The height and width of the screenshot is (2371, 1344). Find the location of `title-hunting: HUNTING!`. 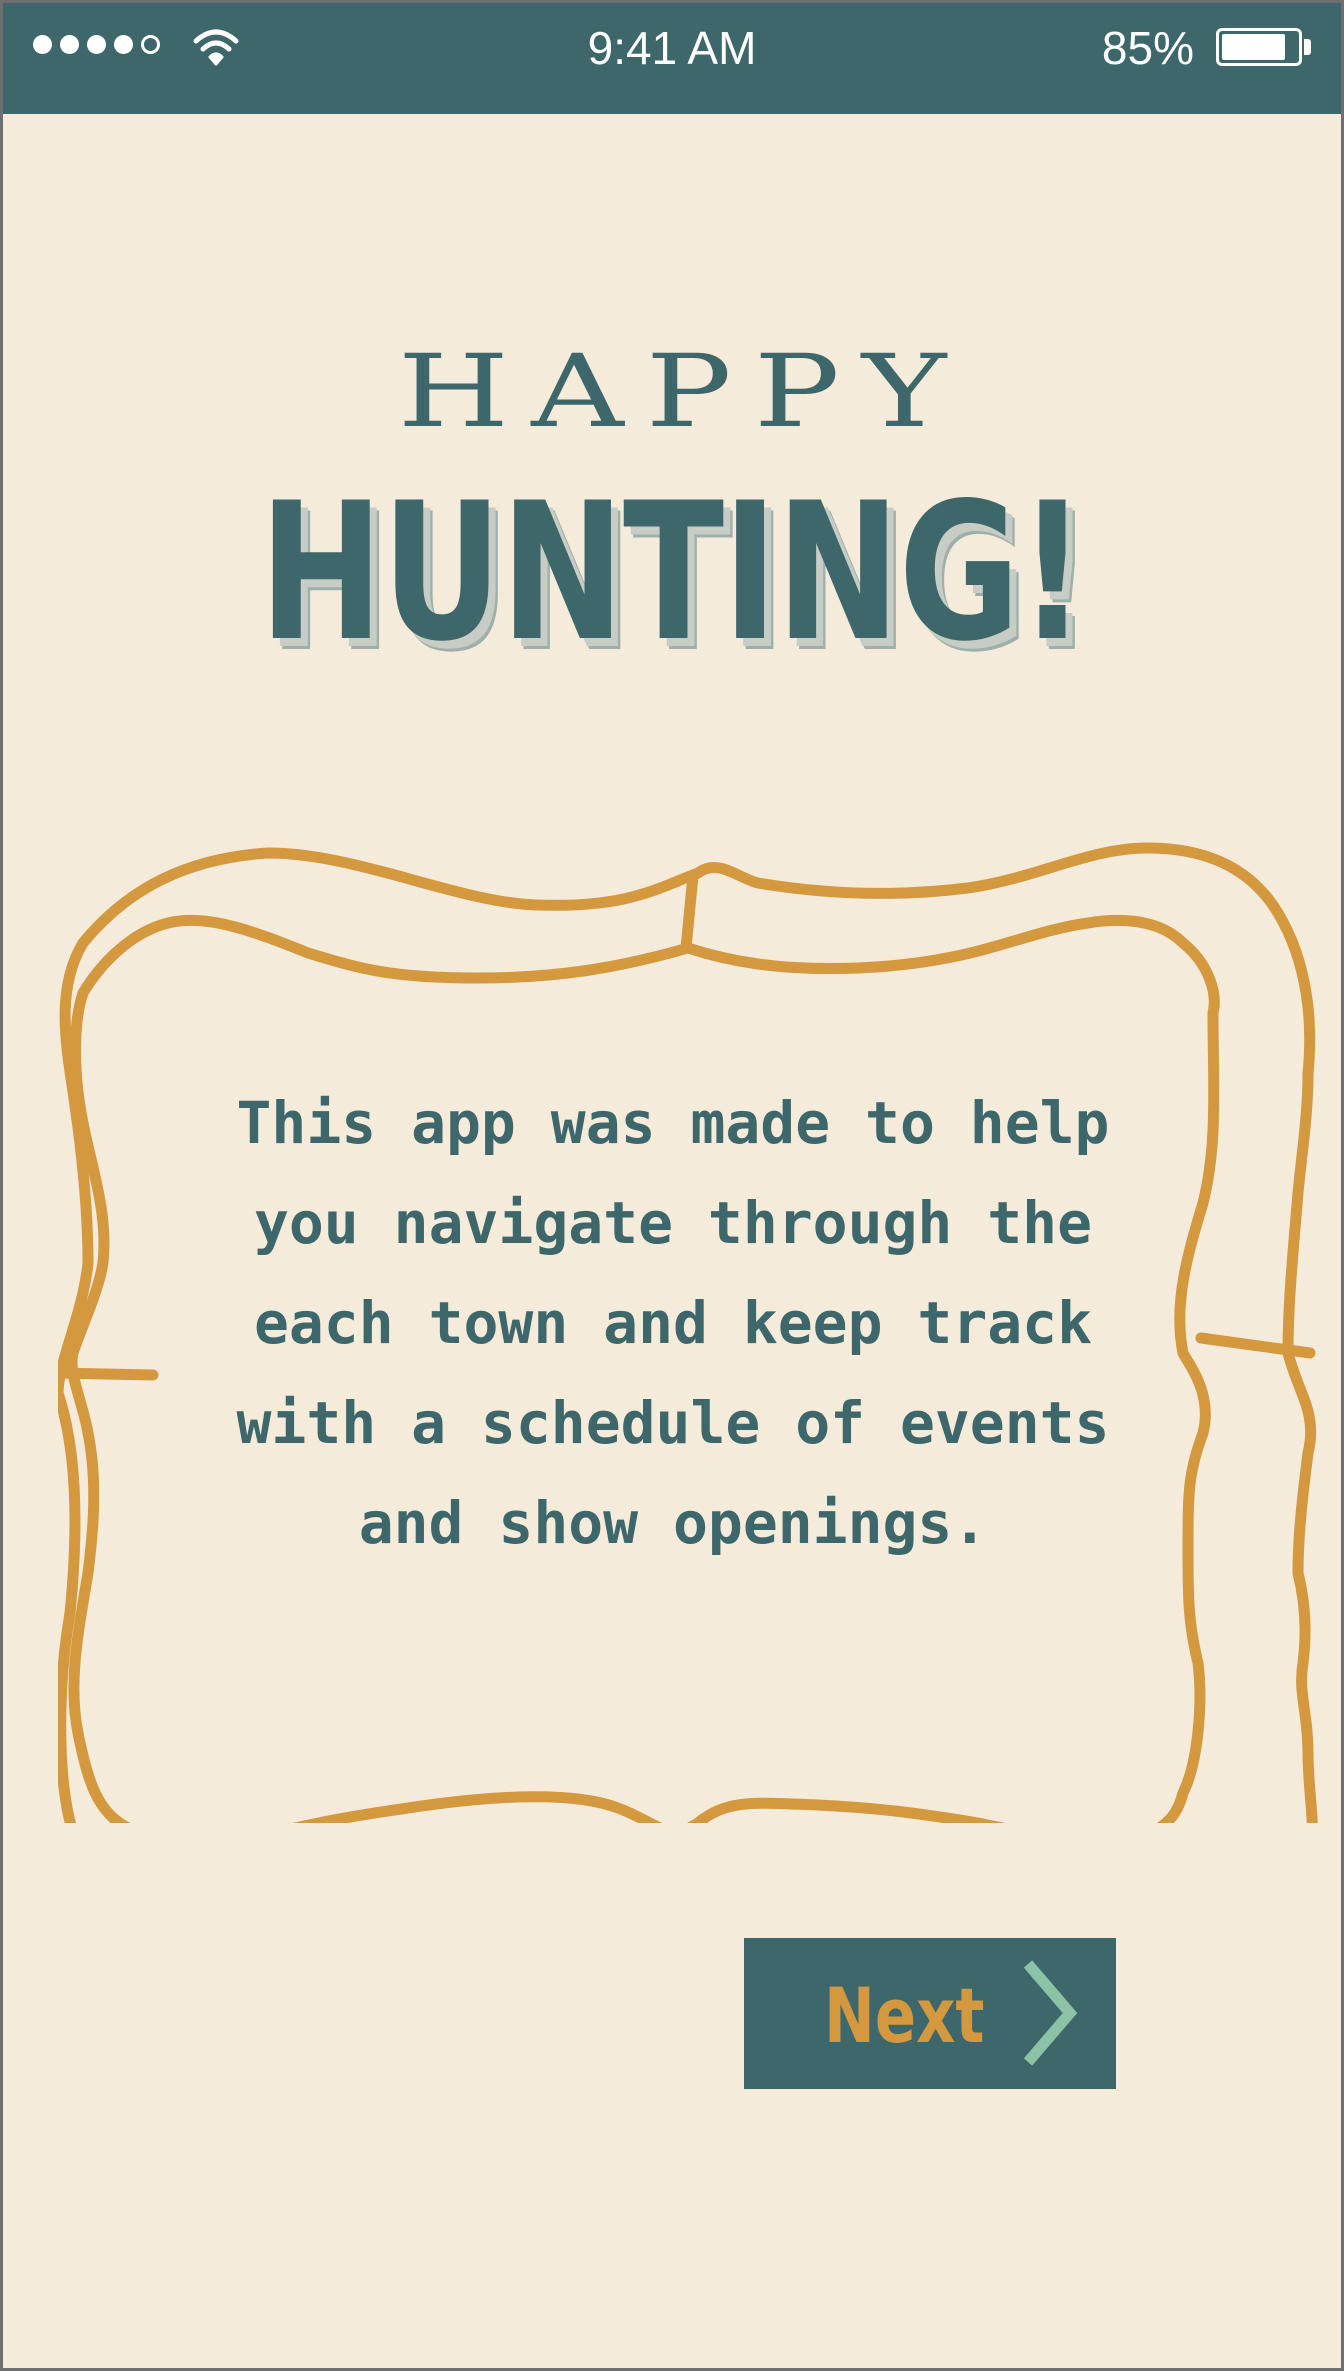

title-hunting: HUNTING! is located at coordinates (672, 572).